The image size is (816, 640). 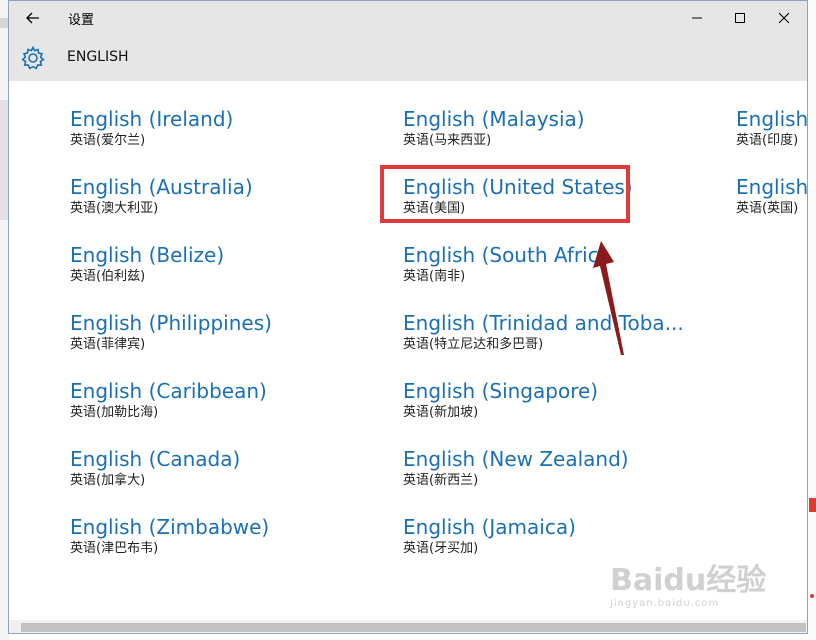 I want to click on back-button, so click(x=33, y=18).